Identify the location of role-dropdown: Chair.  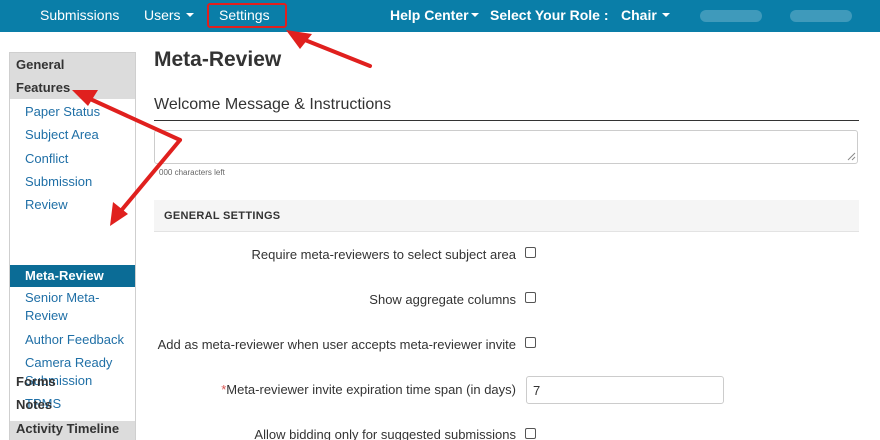
(645, 16).